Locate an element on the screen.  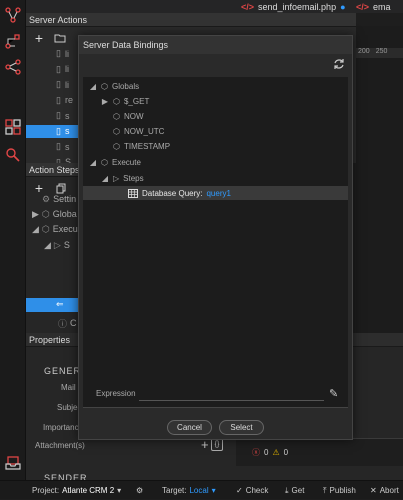
project-value: Atlante CRM 2 is located at coordinates (88, 490).